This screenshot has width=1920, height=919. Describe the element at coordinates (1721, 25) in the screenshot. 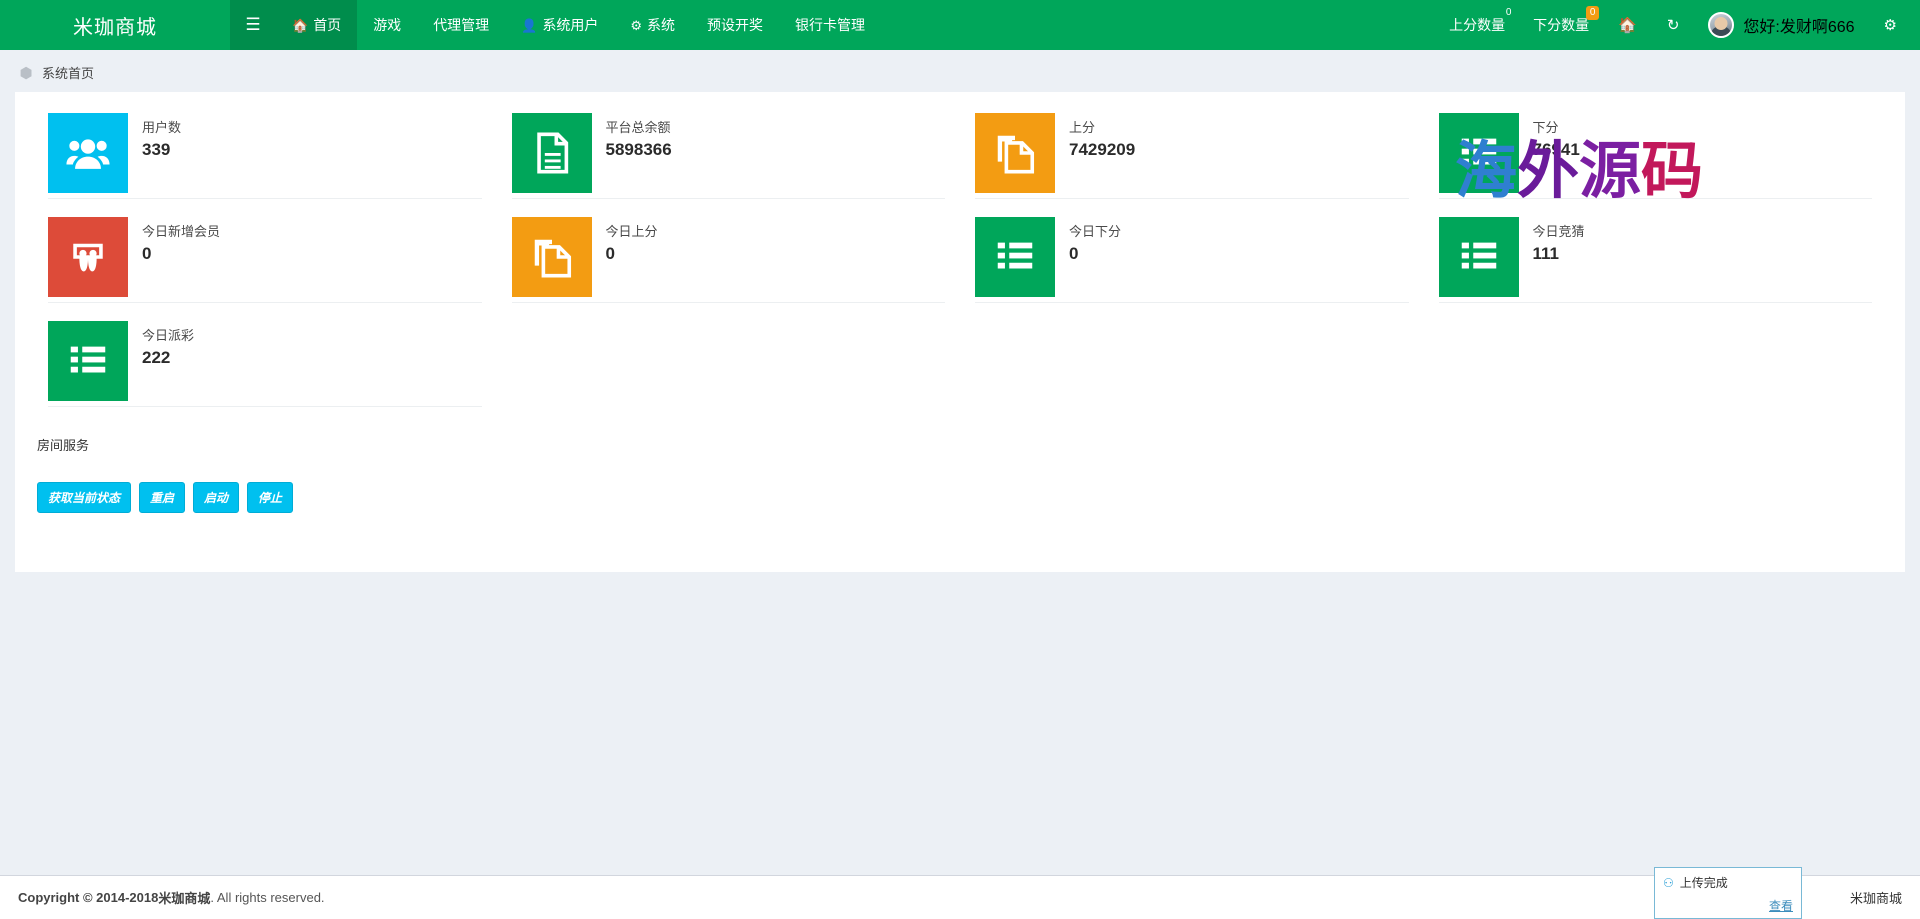

I see `avatar` at that location.